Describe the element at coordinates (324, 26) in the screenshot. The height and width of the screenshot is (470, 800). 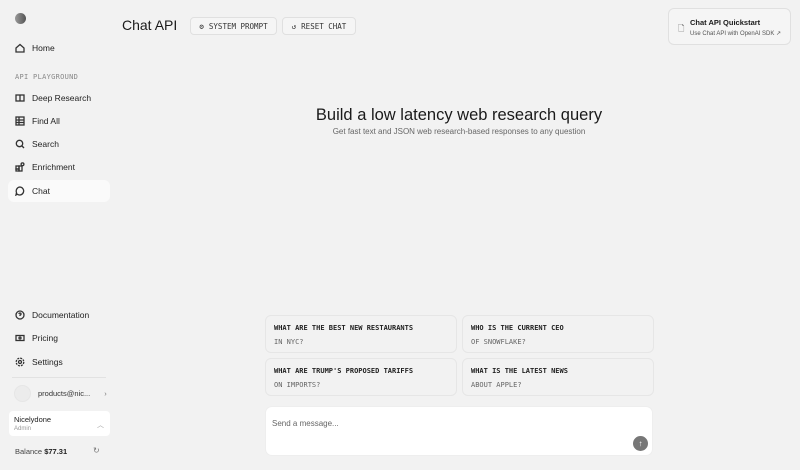
I see `label: RESET CHAT` at that location.